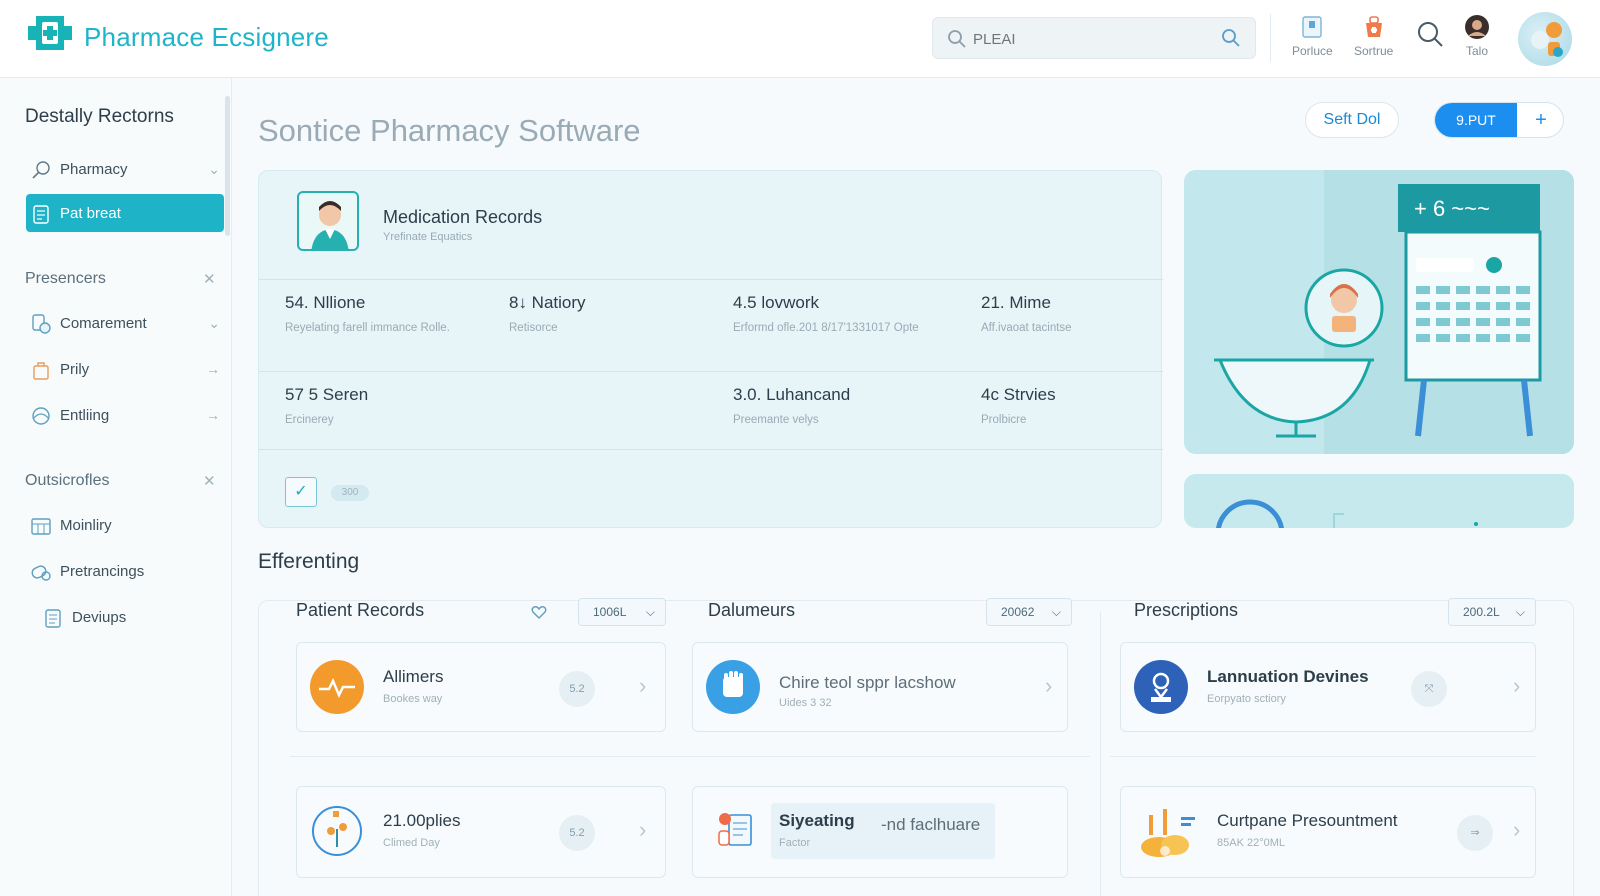  What do you see at coordinates (125, 525) in the screenshot?
I see `sidebar-item-moinliry: Moinliry` at bounding box center [125, 525].